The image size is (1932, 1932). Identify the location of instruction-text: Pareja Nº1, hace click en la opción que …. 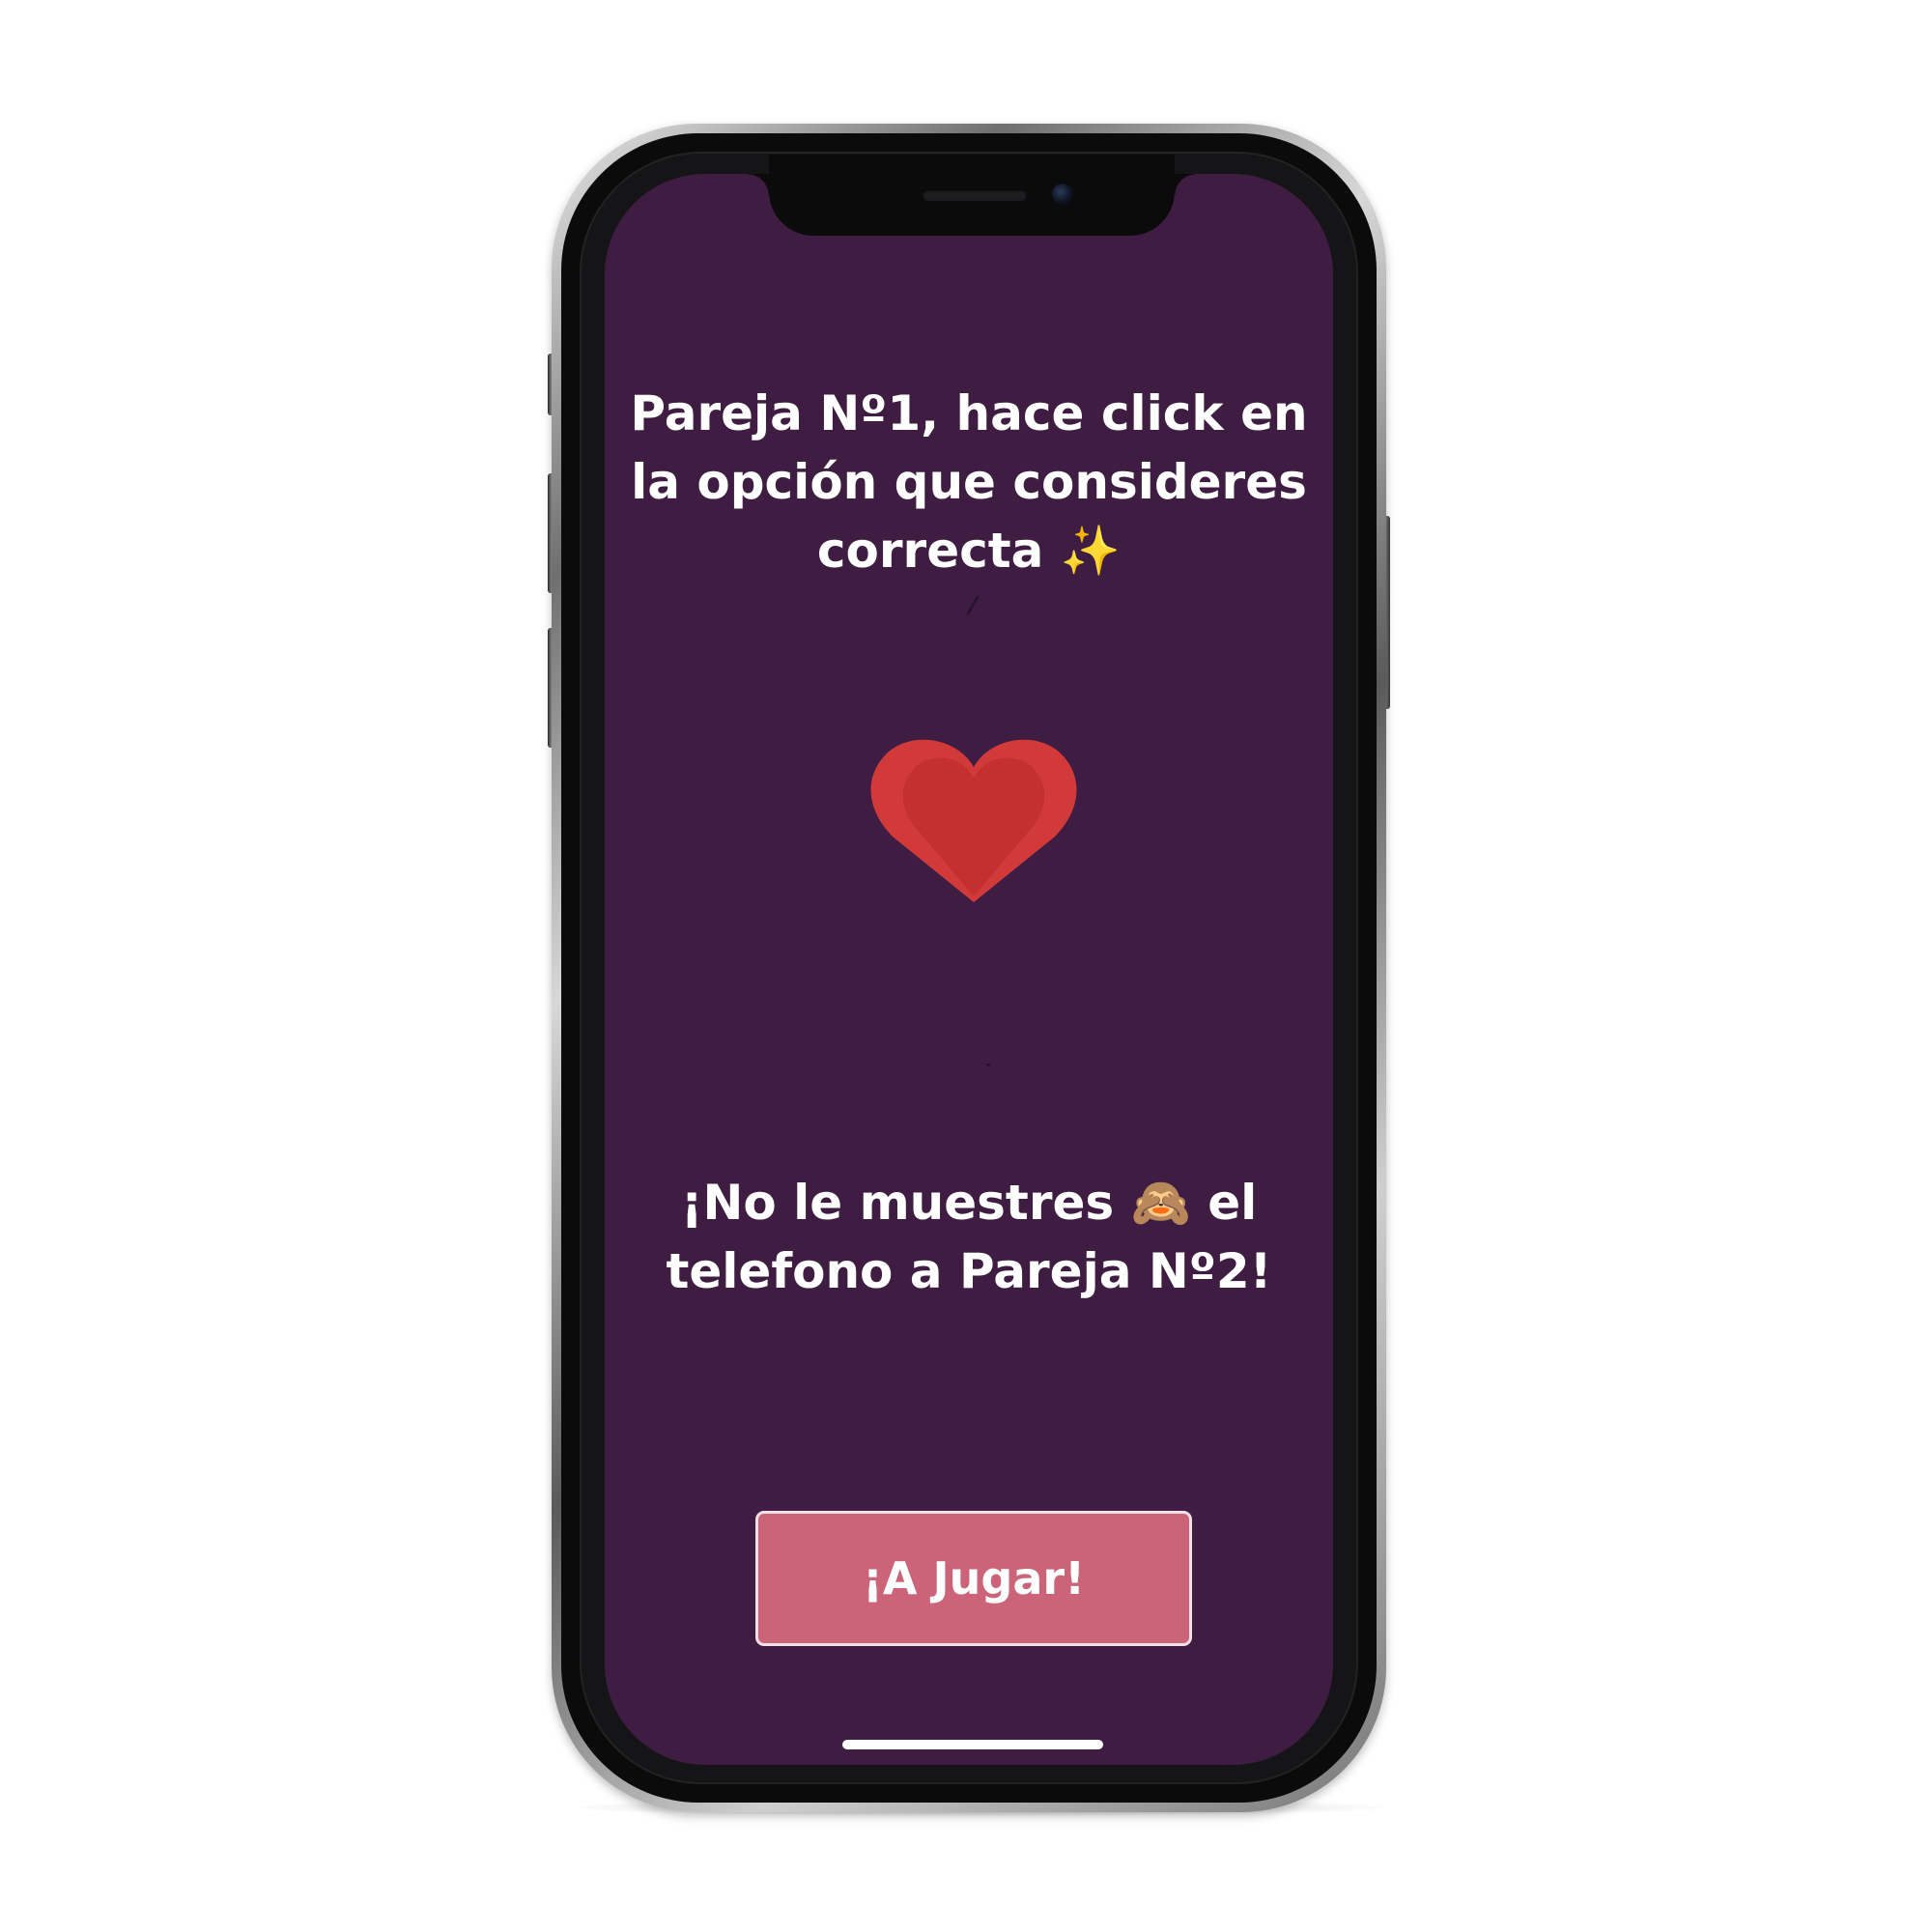
(969, 482).